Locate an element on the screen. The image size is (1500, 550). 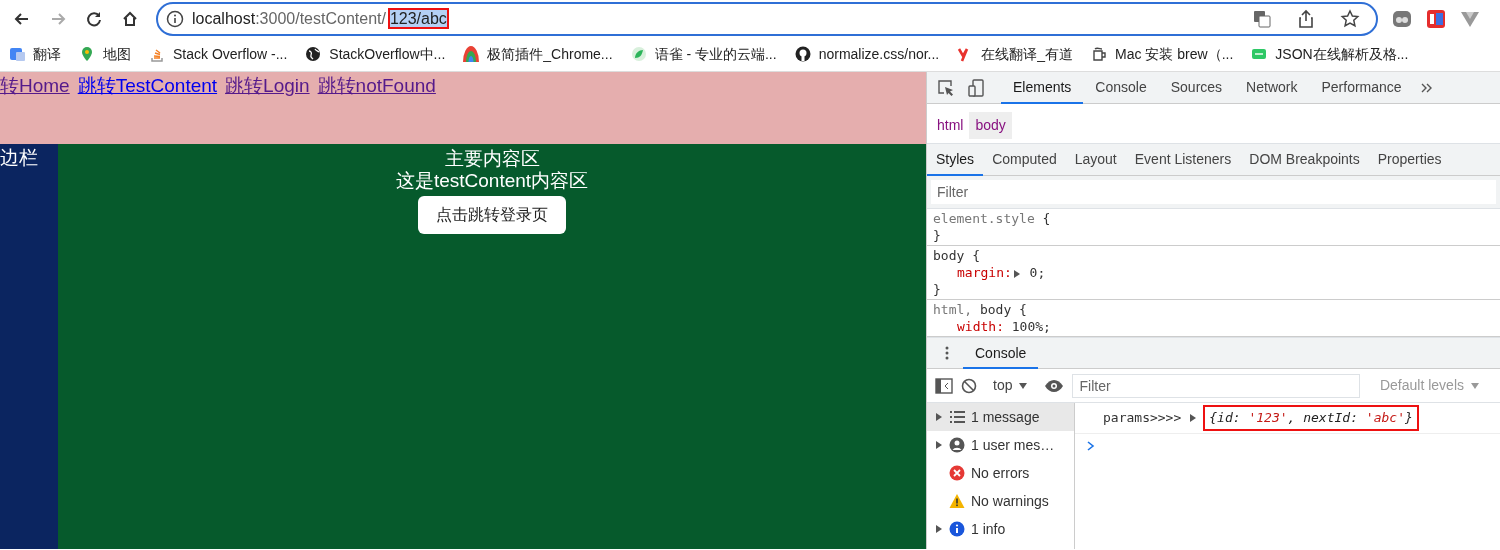
console-sidebar-item: No warnings is located at coordinates (1000, 501).